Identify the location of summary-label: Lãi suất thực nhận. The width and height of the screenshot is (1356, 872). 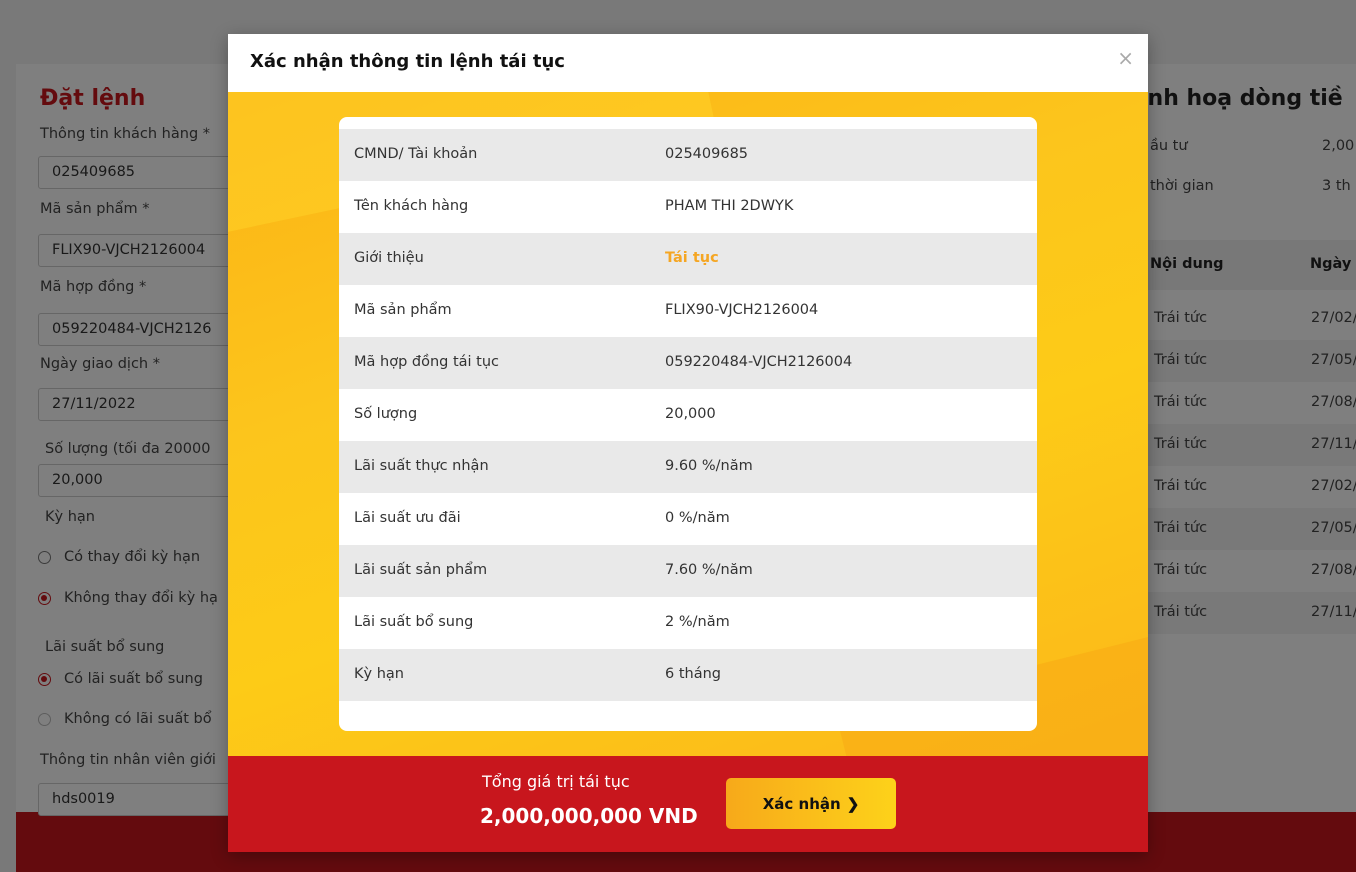
(421, 466).